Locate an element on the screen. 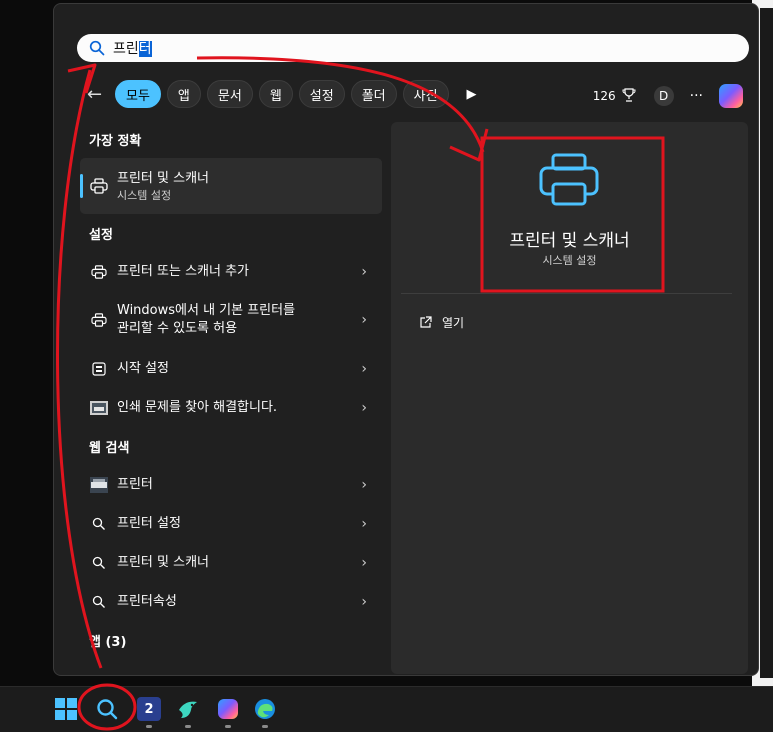 The width and height of the screenshot is (773, 732). web-item-label: 프린터 is located at coordinates (135, 484).